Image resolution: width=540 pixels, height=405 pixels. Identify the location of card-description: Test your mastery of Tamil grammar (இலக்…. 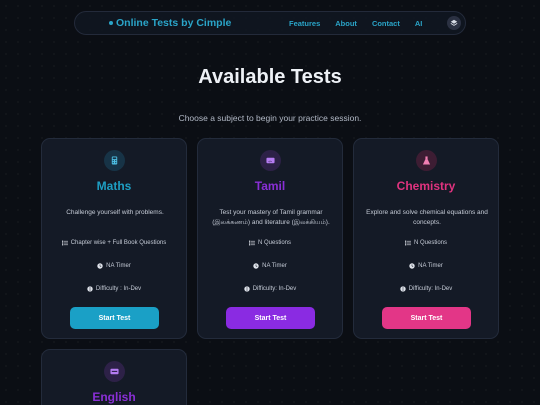
(271, 217).